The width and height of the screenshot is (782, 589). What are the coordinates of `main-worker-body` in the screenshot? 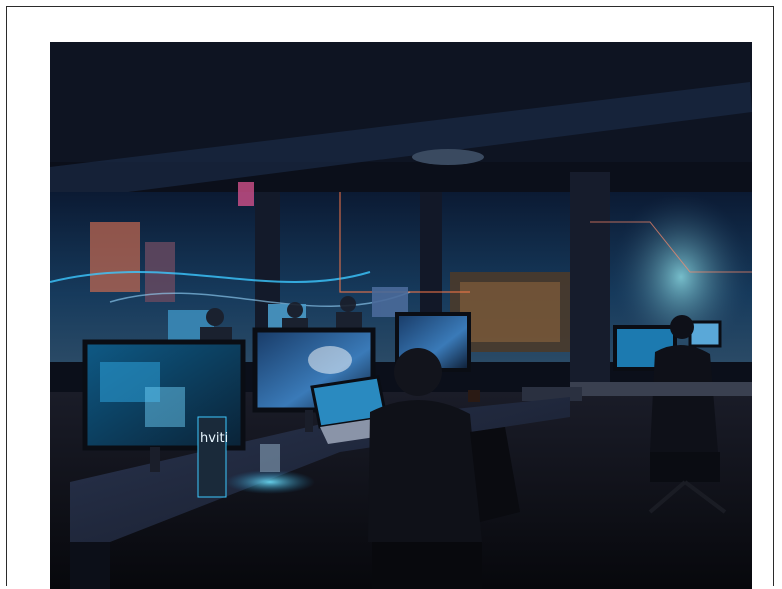 It's located at (425, 470).